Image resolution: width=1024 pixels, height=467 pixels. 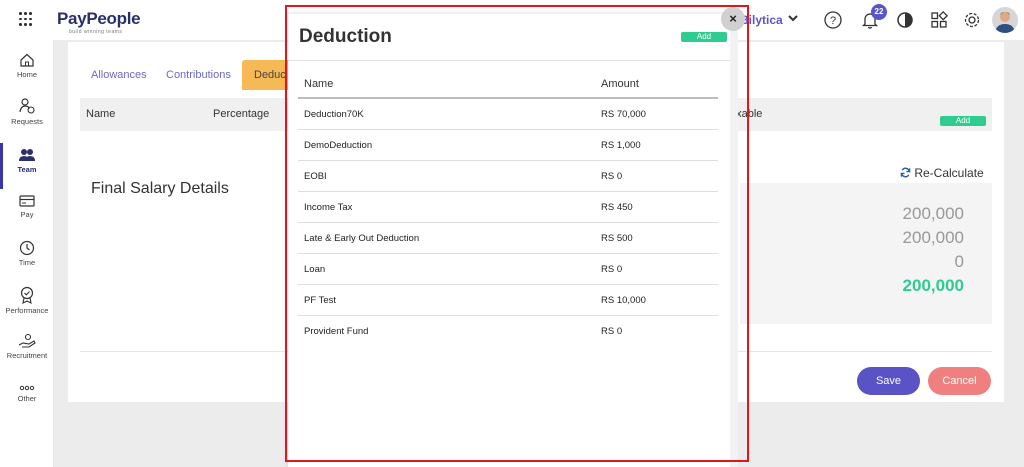 I want to click on add-button: Add, so click(x=963, y=121).